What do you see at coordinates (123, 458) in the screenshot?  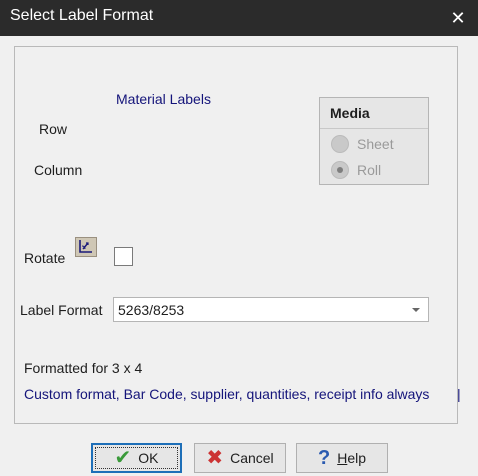 I see `check-icon: ✔` at bounding box center [123, 458].